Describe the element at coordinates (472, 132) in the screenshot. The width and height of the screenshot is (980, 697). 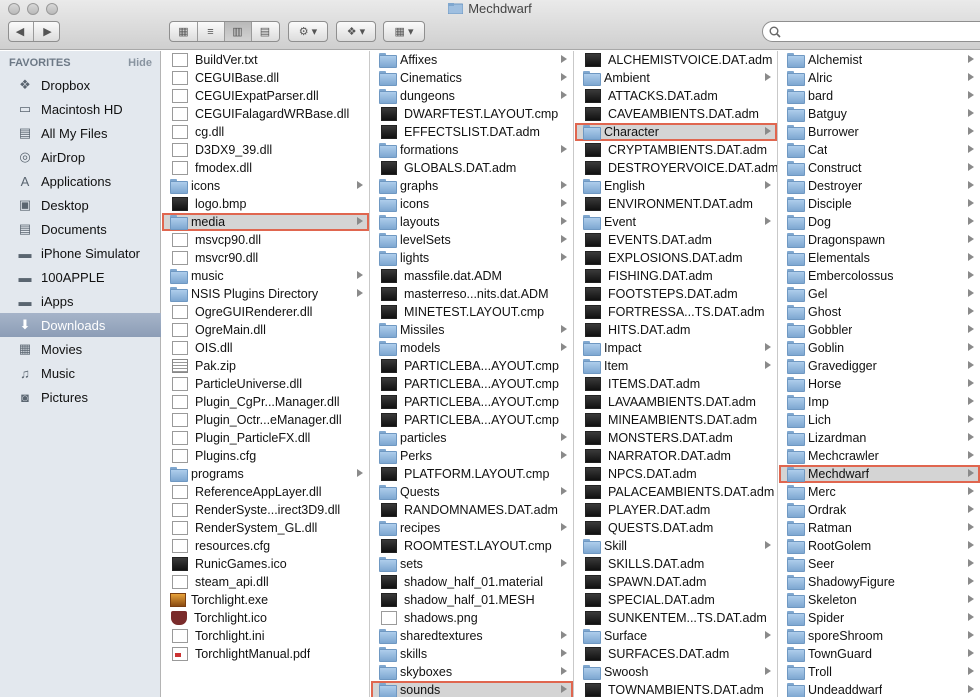
I see `file-row: EFFECTSLIST.DAT.adm` at that location.